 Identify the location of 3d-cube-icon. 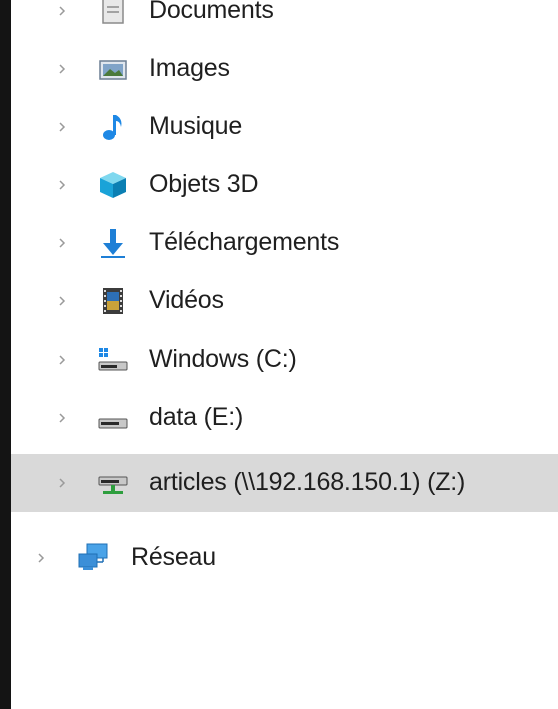
(113, 185).